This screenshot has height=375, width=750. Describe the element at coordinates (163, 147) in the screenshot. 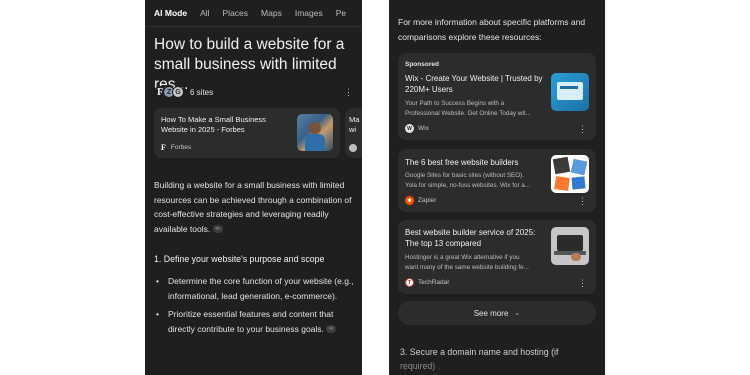

I see `forbes-logo-icon: F` at that location.